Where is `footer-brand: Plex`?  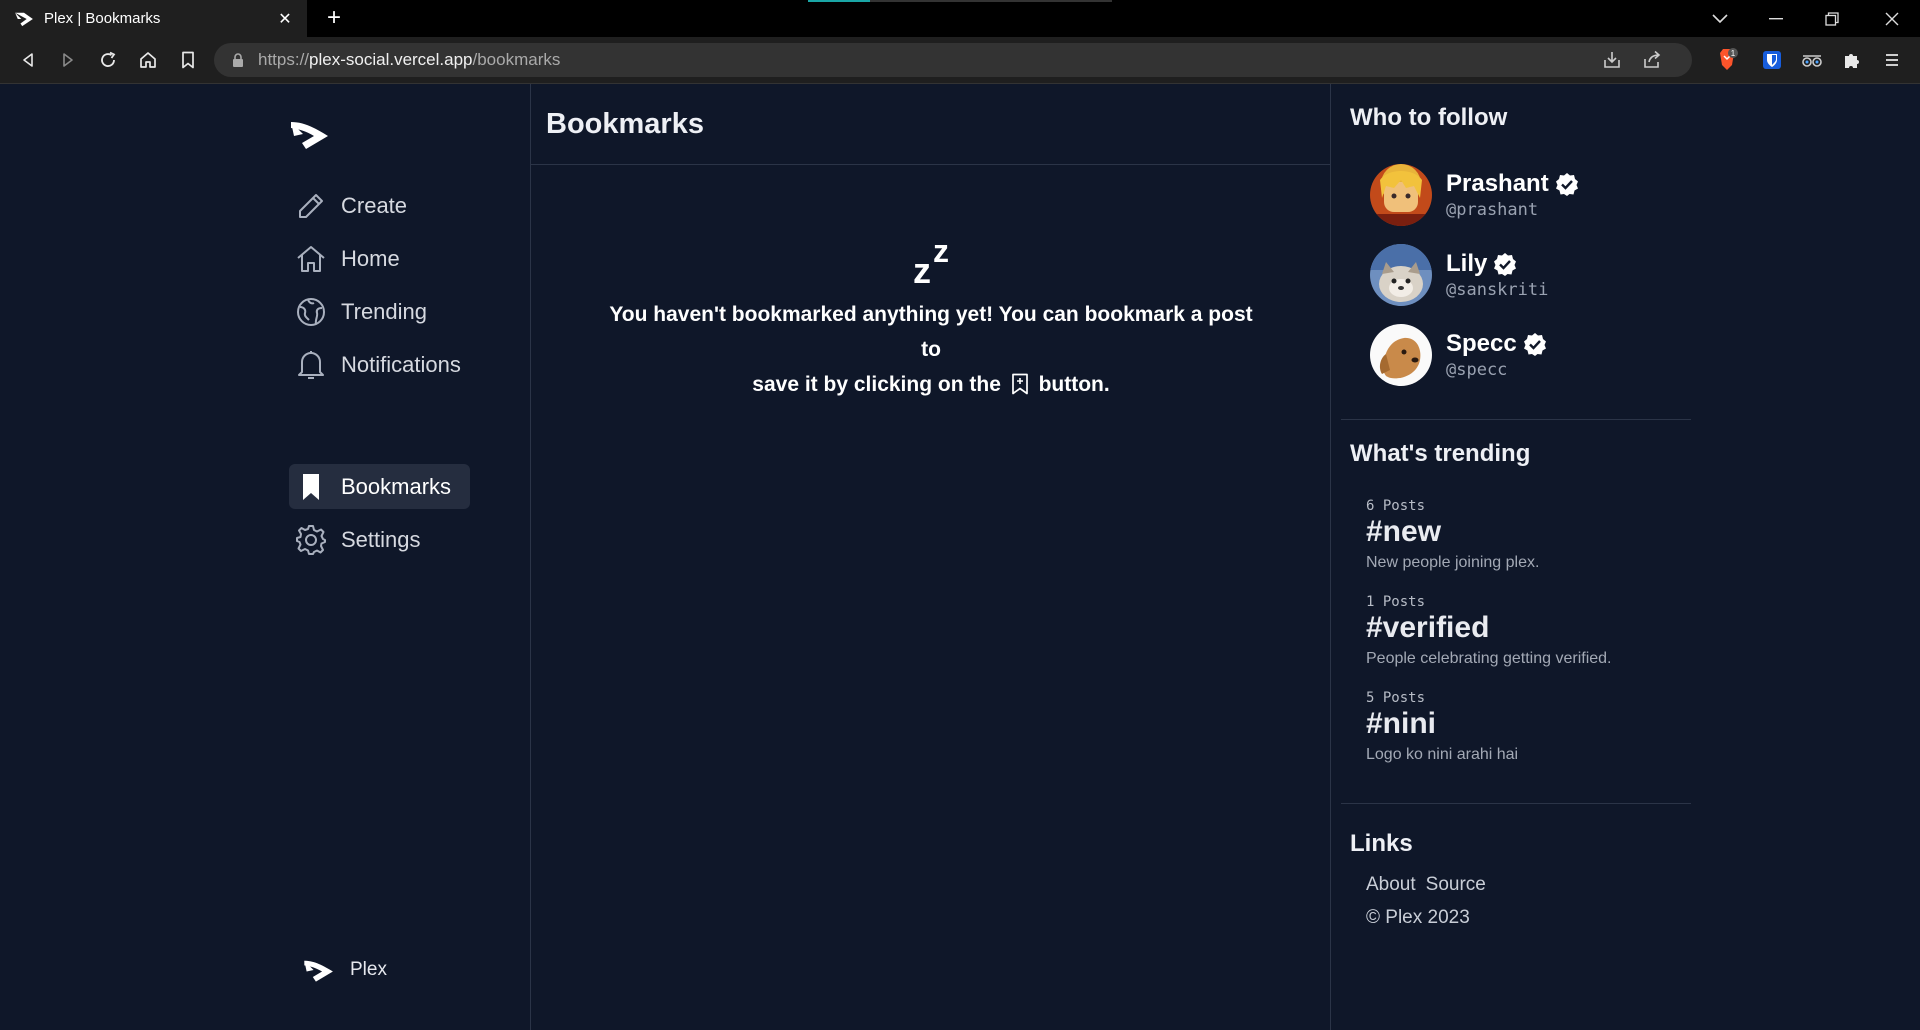
footer-brand: Plex is located at coordinates (344, 970).